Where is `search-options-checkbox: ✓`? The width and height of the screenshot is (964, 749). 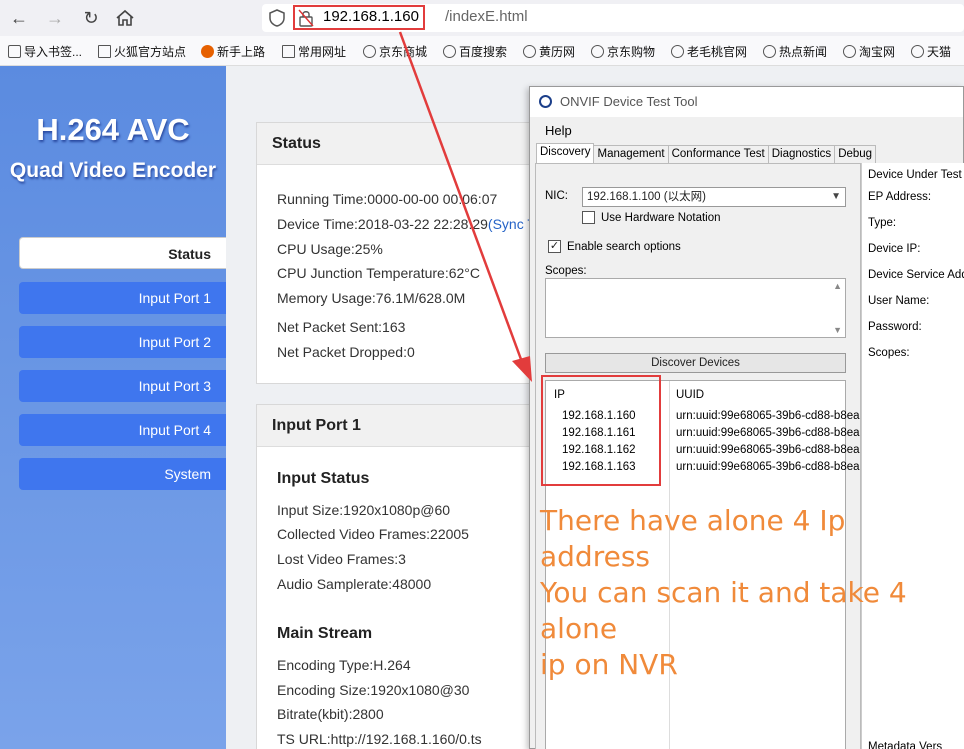
search-options-checkbox: ✓ is located at coordinates (554, 246).